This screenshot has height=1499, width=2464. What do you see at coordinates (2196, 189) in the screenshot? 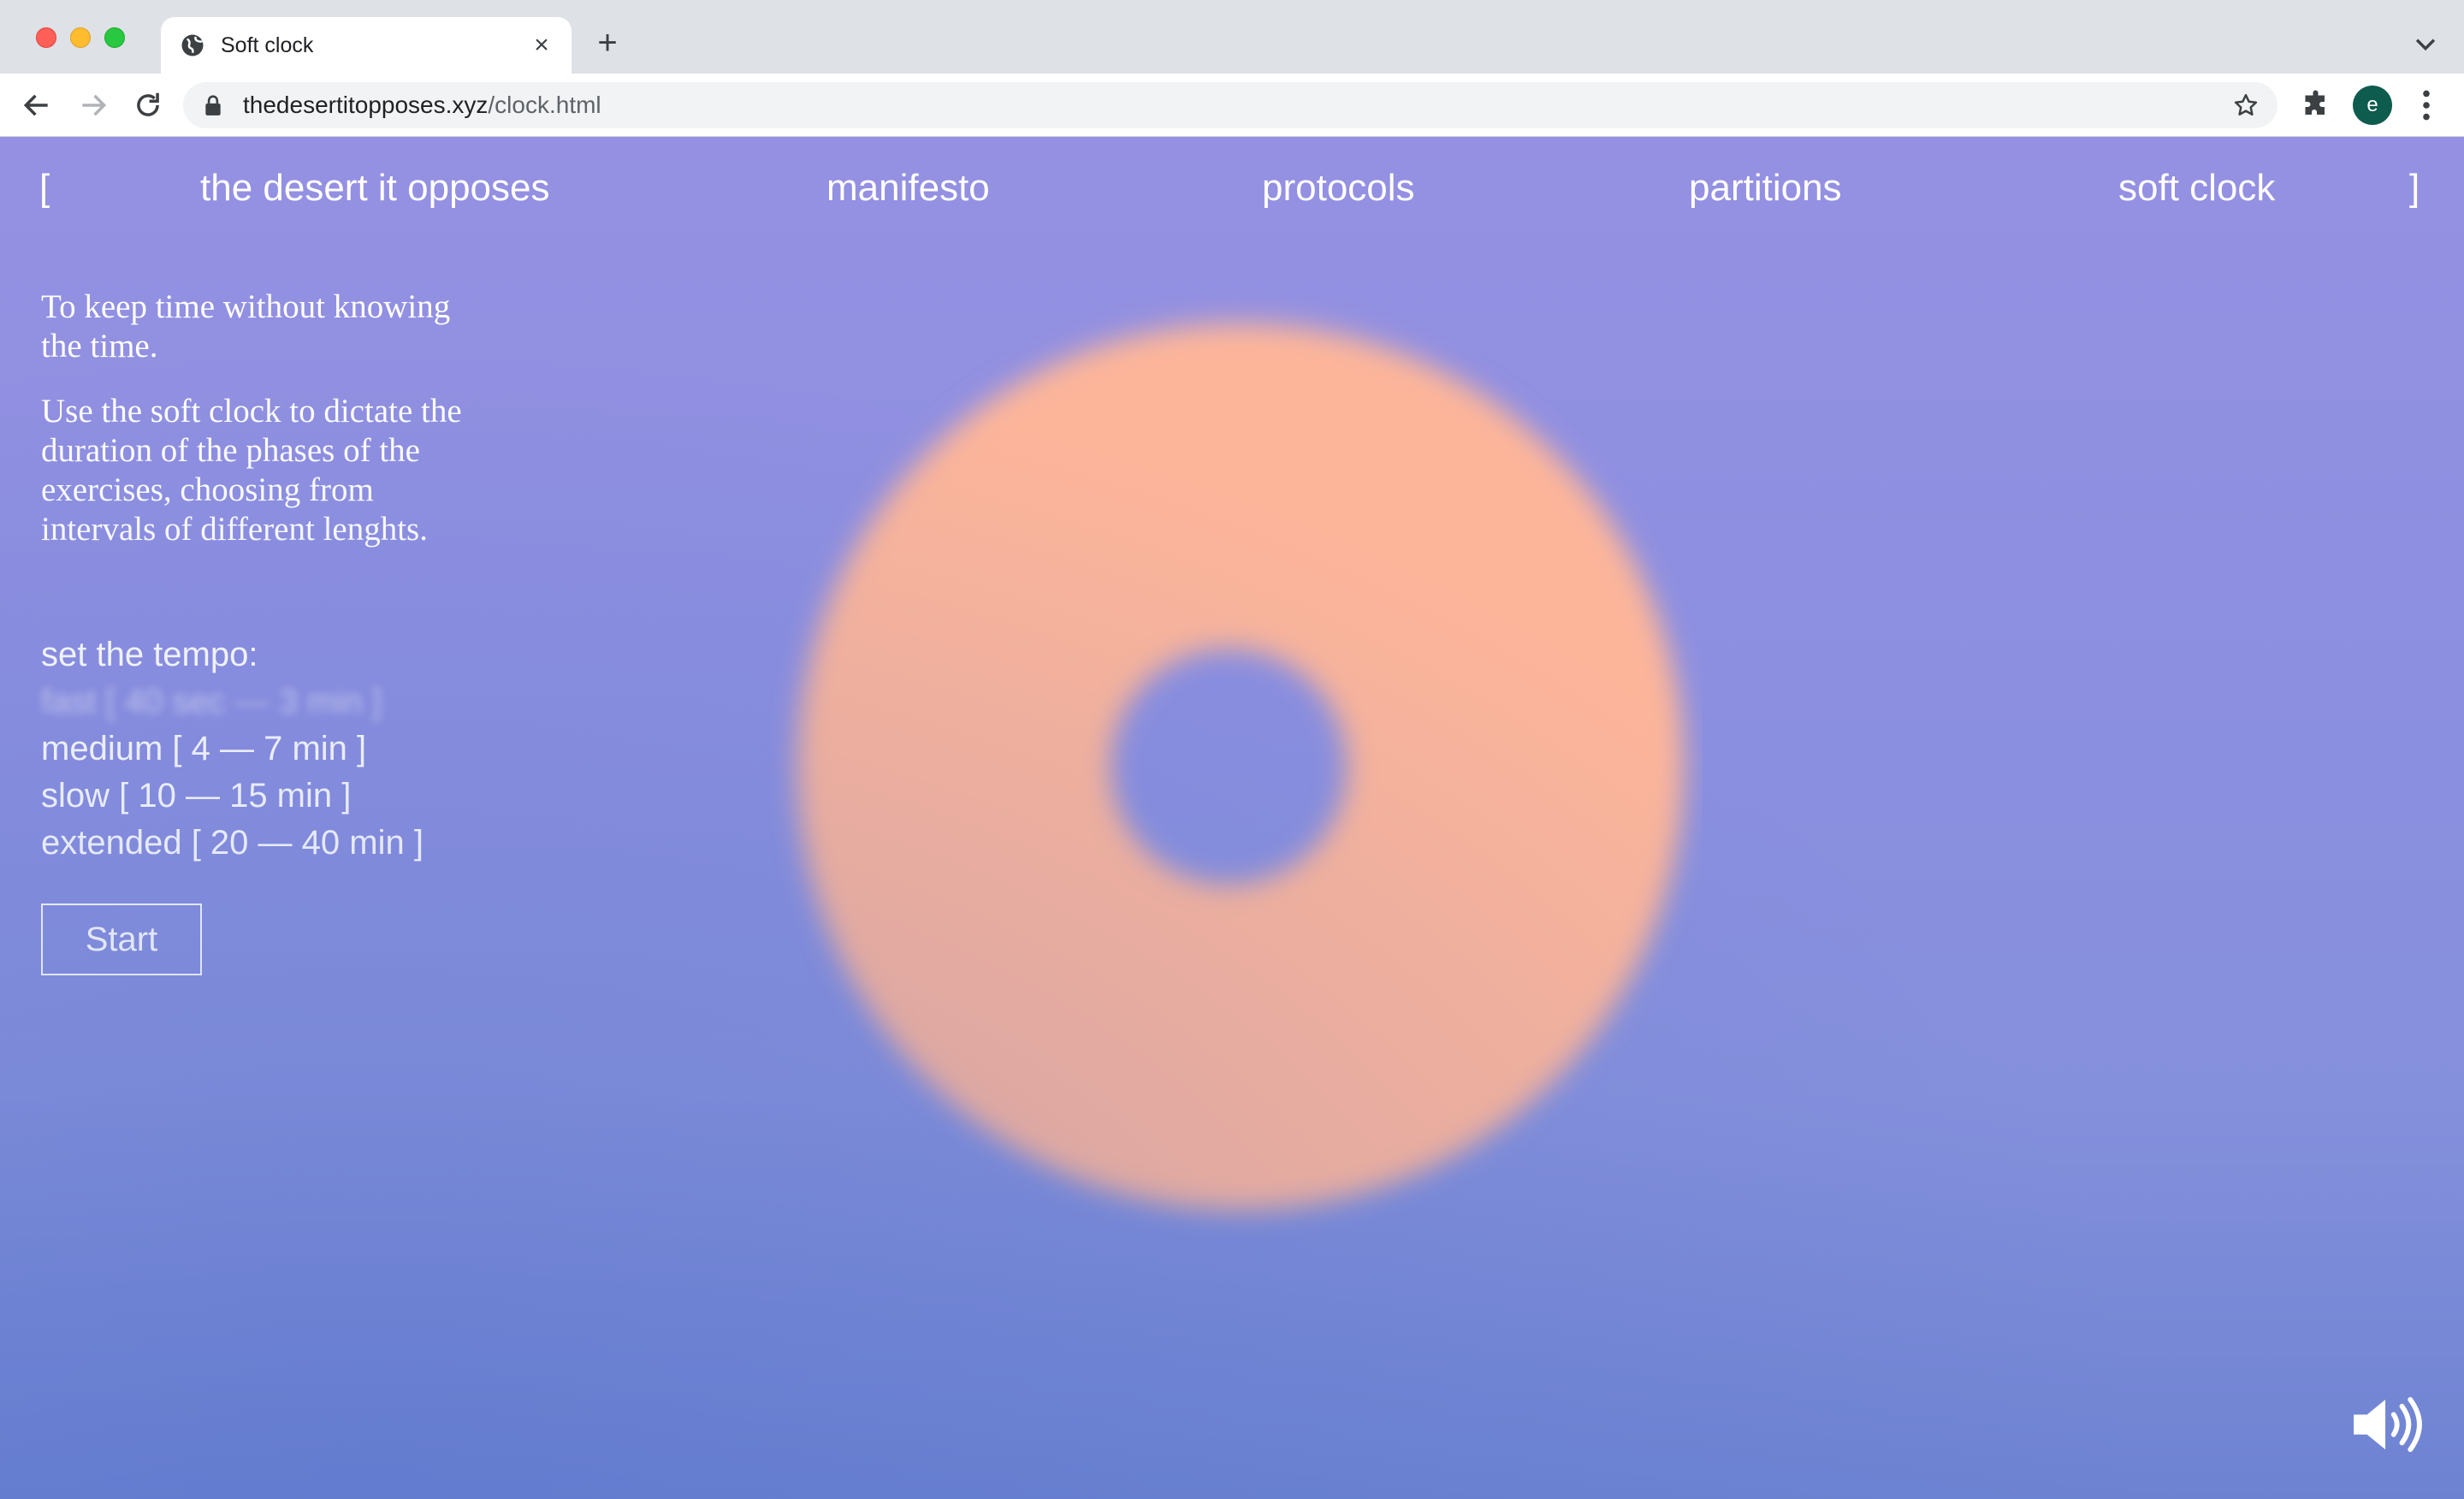
I see `nav-item-soft-clock: soft clock` at bounding box center [2196, 189].